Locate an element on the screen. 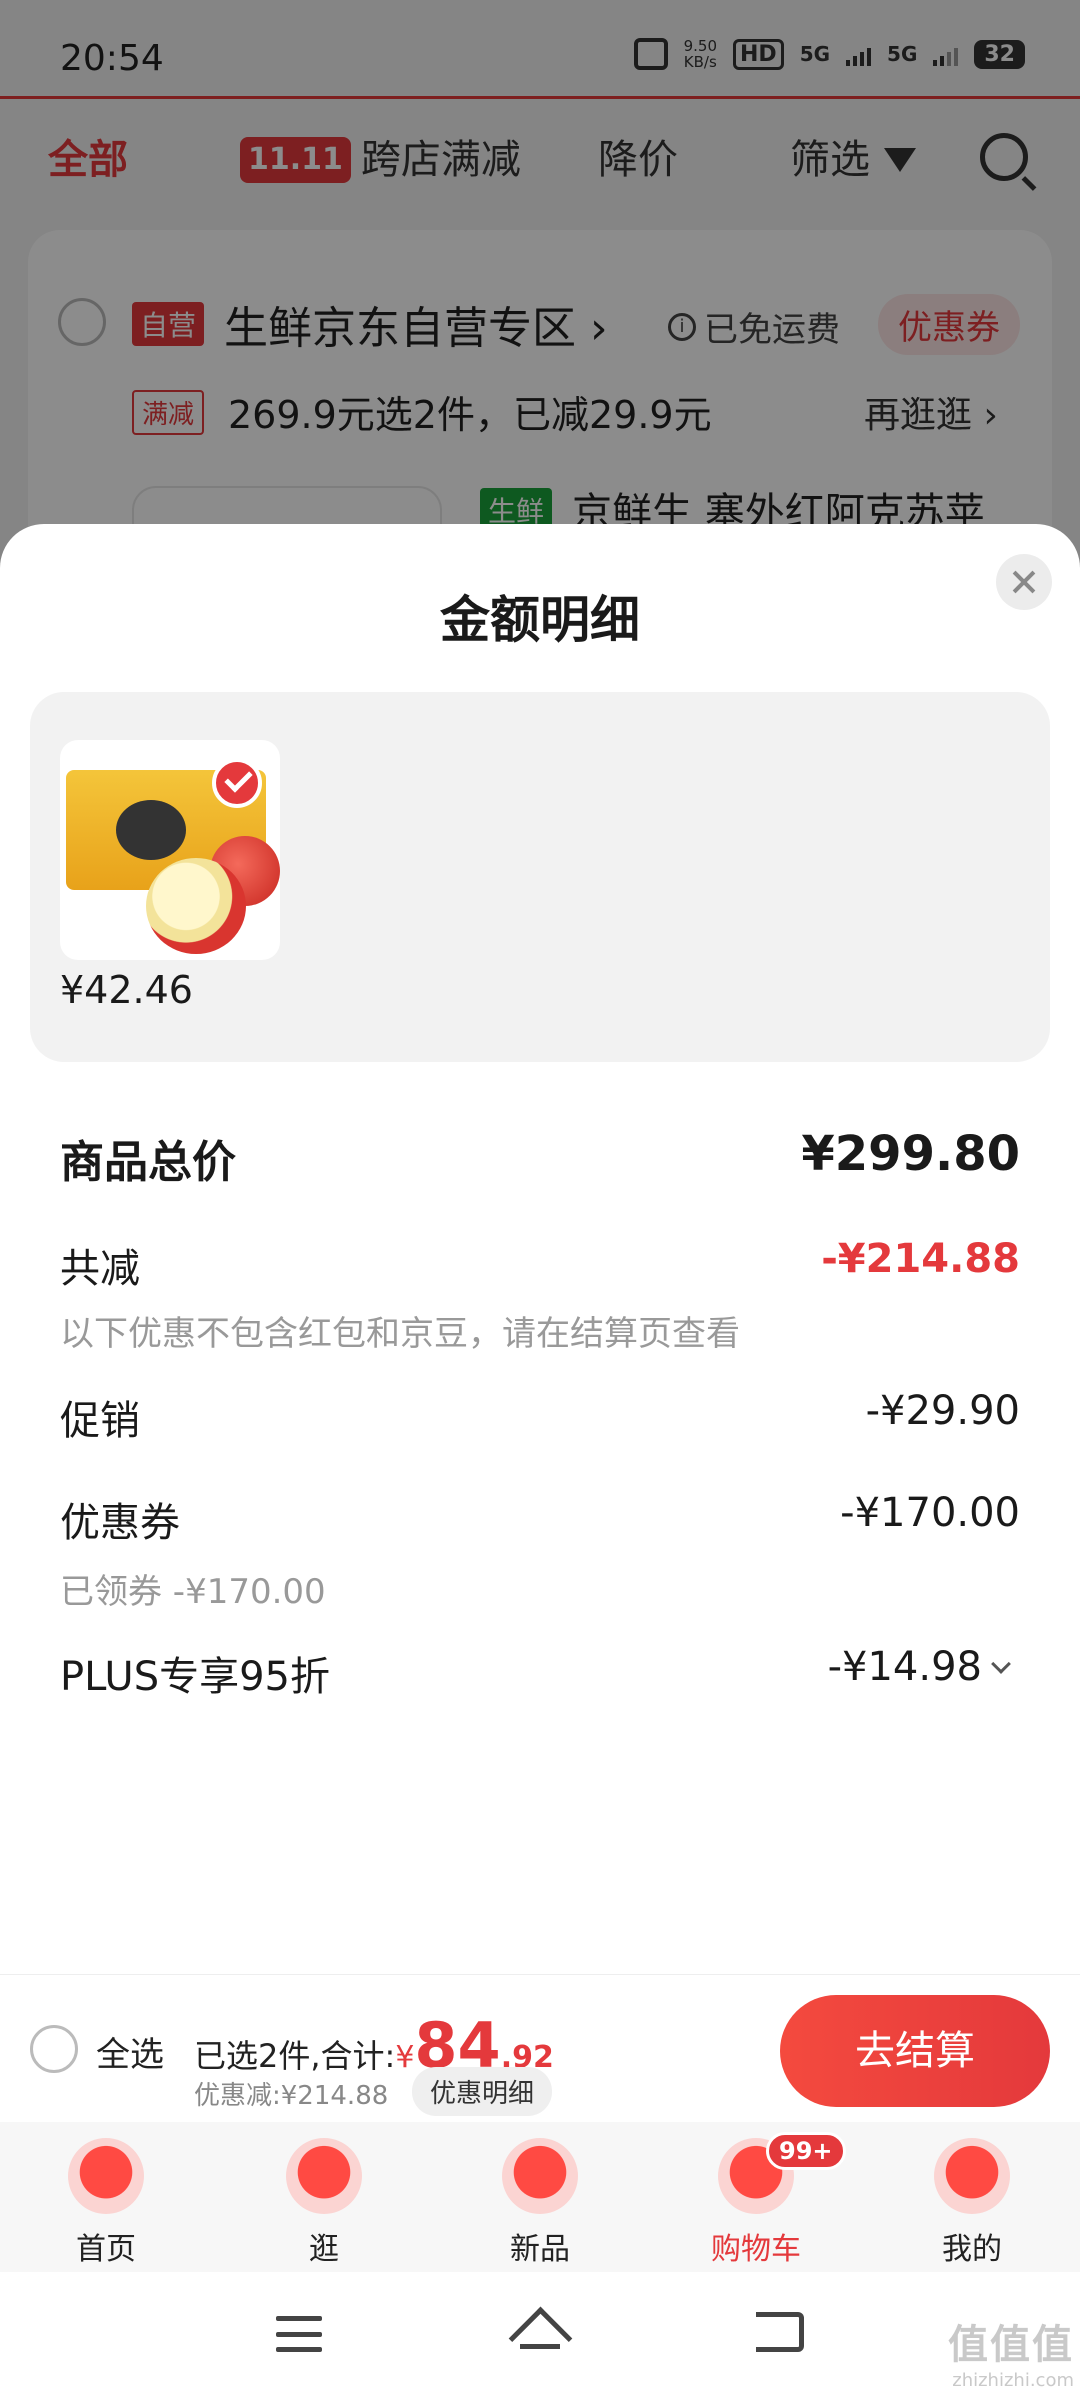 The width and height of the screenshot is (1080, 2400). total-price-label: 商品总价 is located at coordinates (148, 1162).